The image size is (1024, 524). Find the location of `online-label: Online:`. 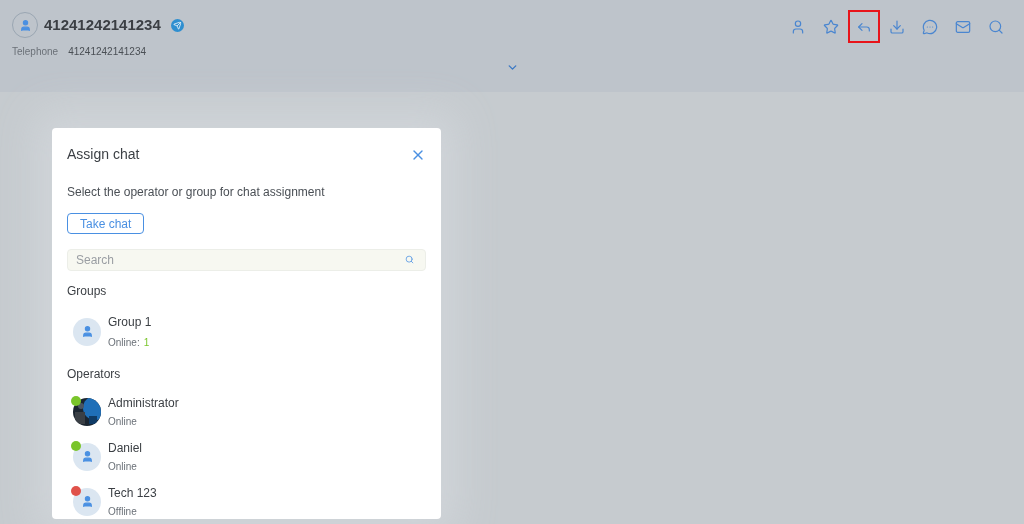

online-label: Online: is located at coordinates (124, 343).